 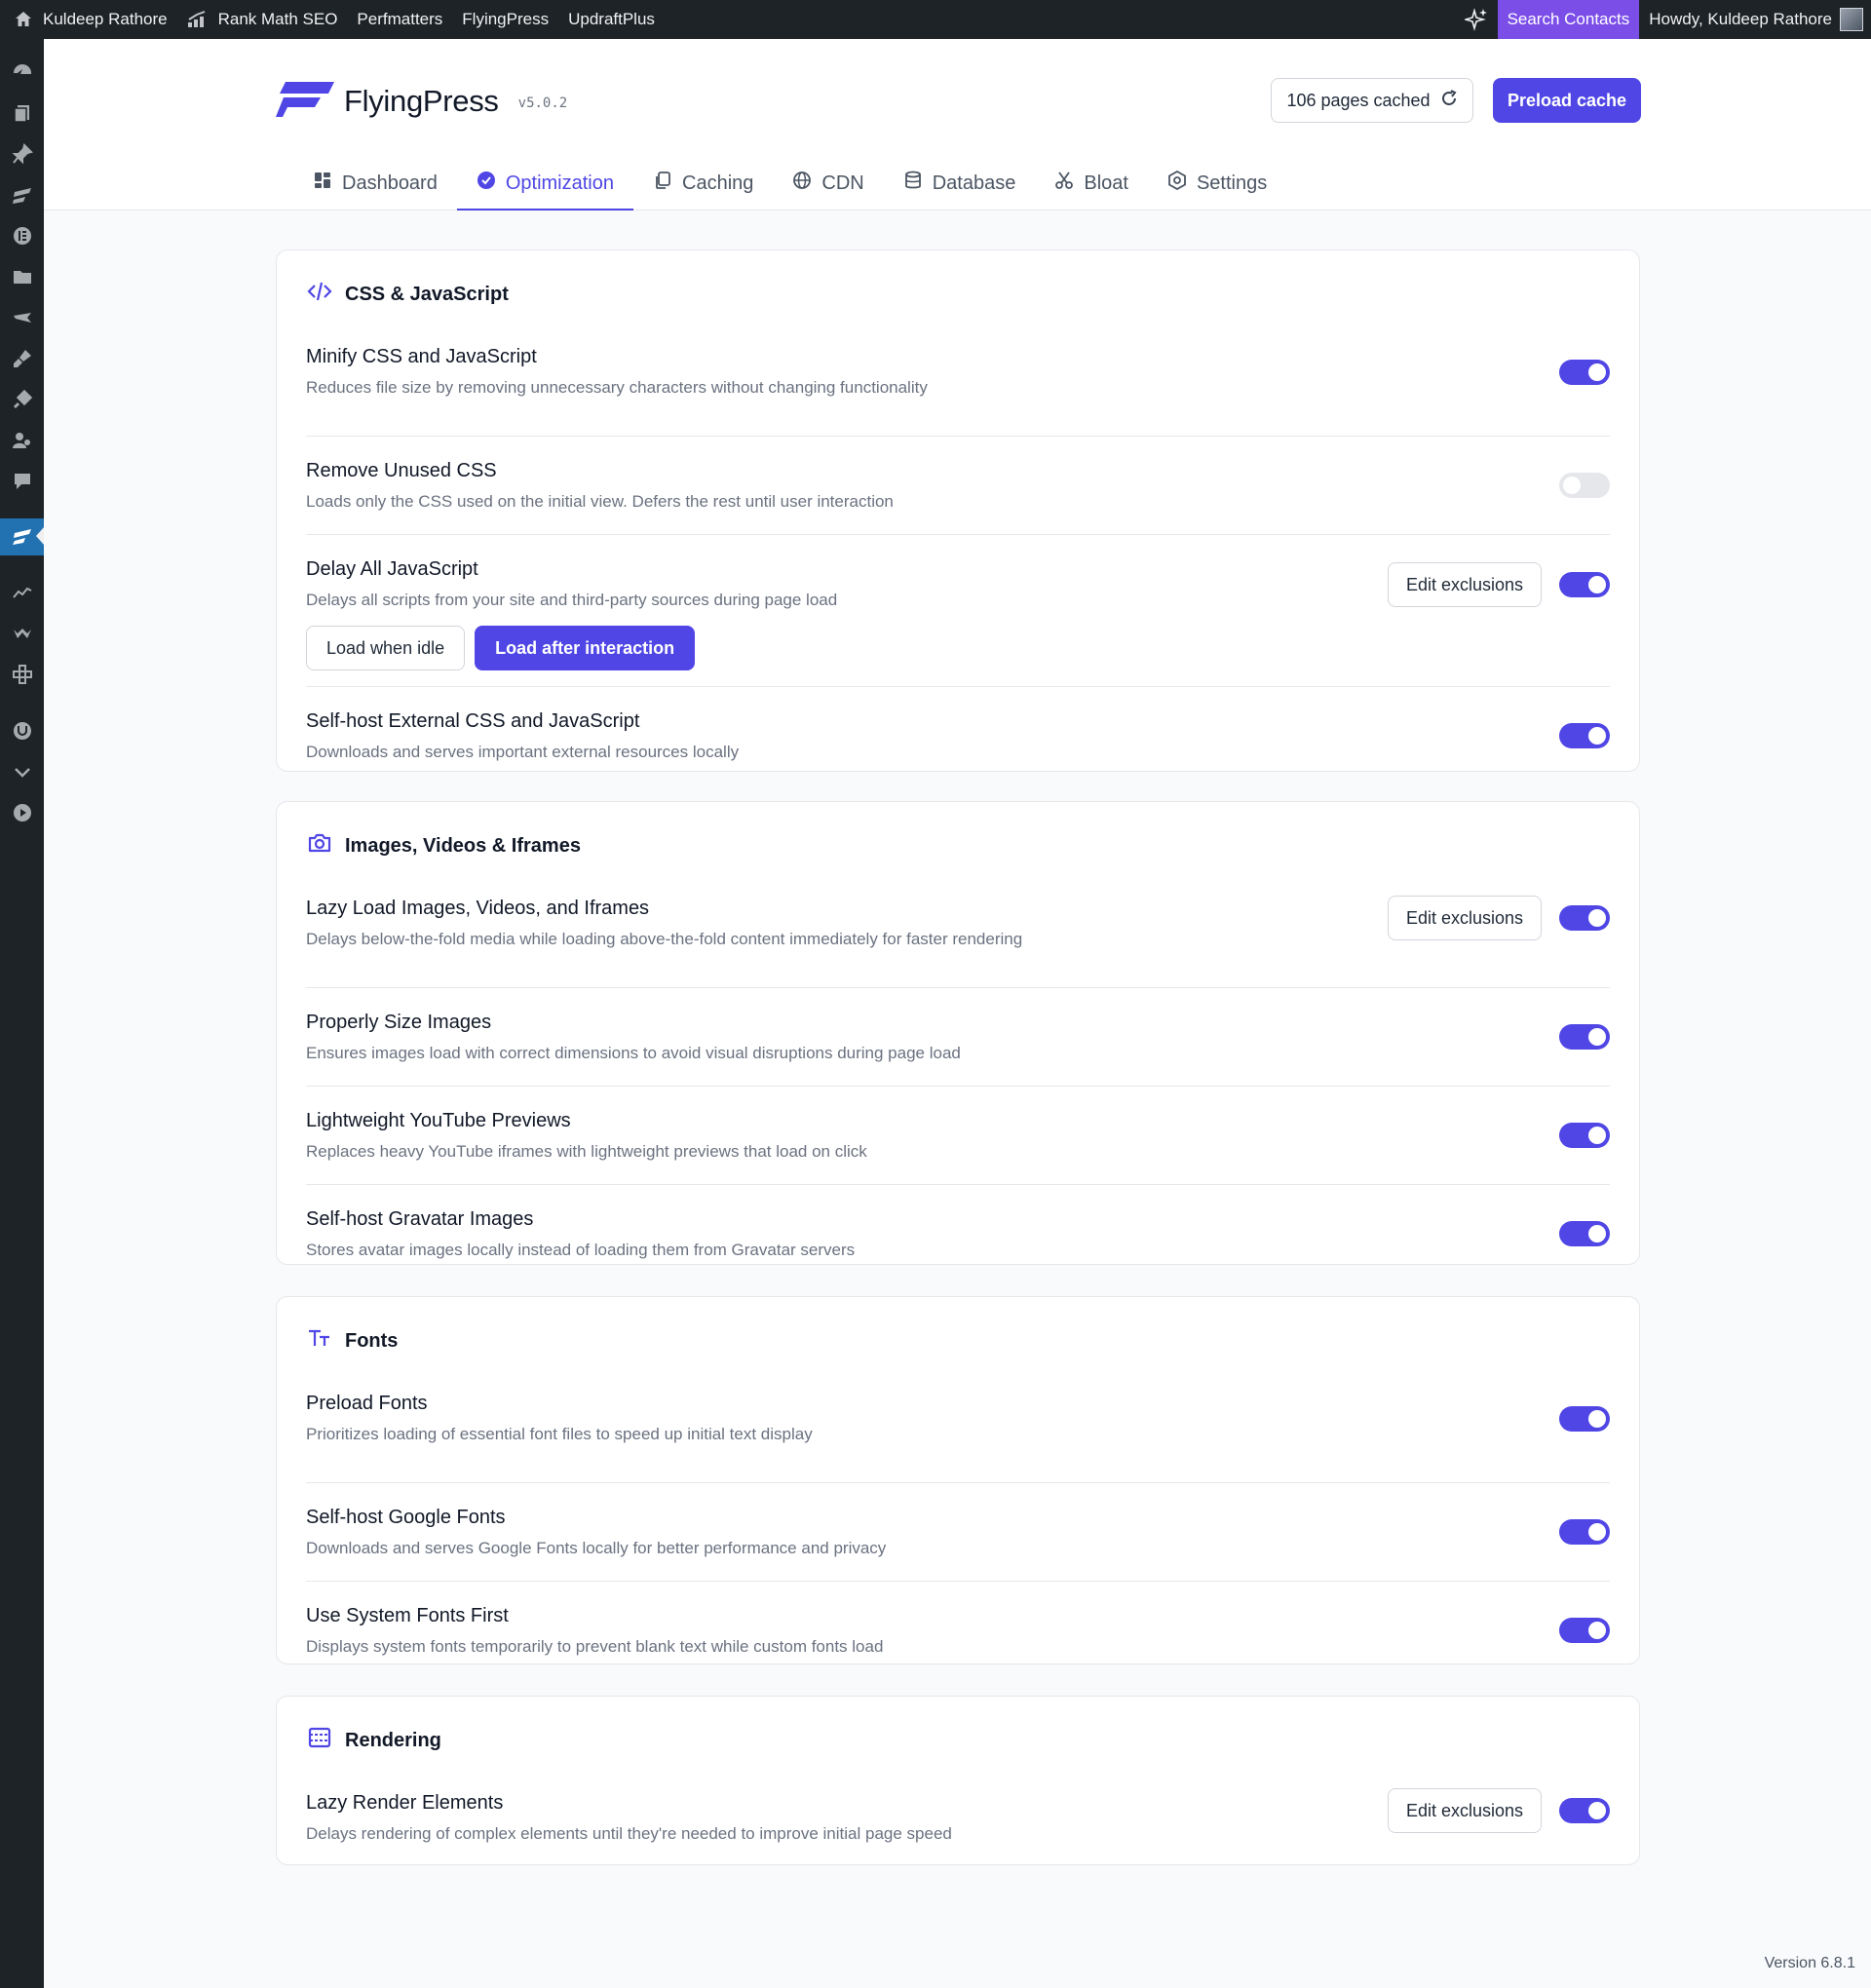 What do you see at coordinates (1584, 485) in the screenshot?
I see `remove-unused-css-toggle` at bounding box center [1584, 485].